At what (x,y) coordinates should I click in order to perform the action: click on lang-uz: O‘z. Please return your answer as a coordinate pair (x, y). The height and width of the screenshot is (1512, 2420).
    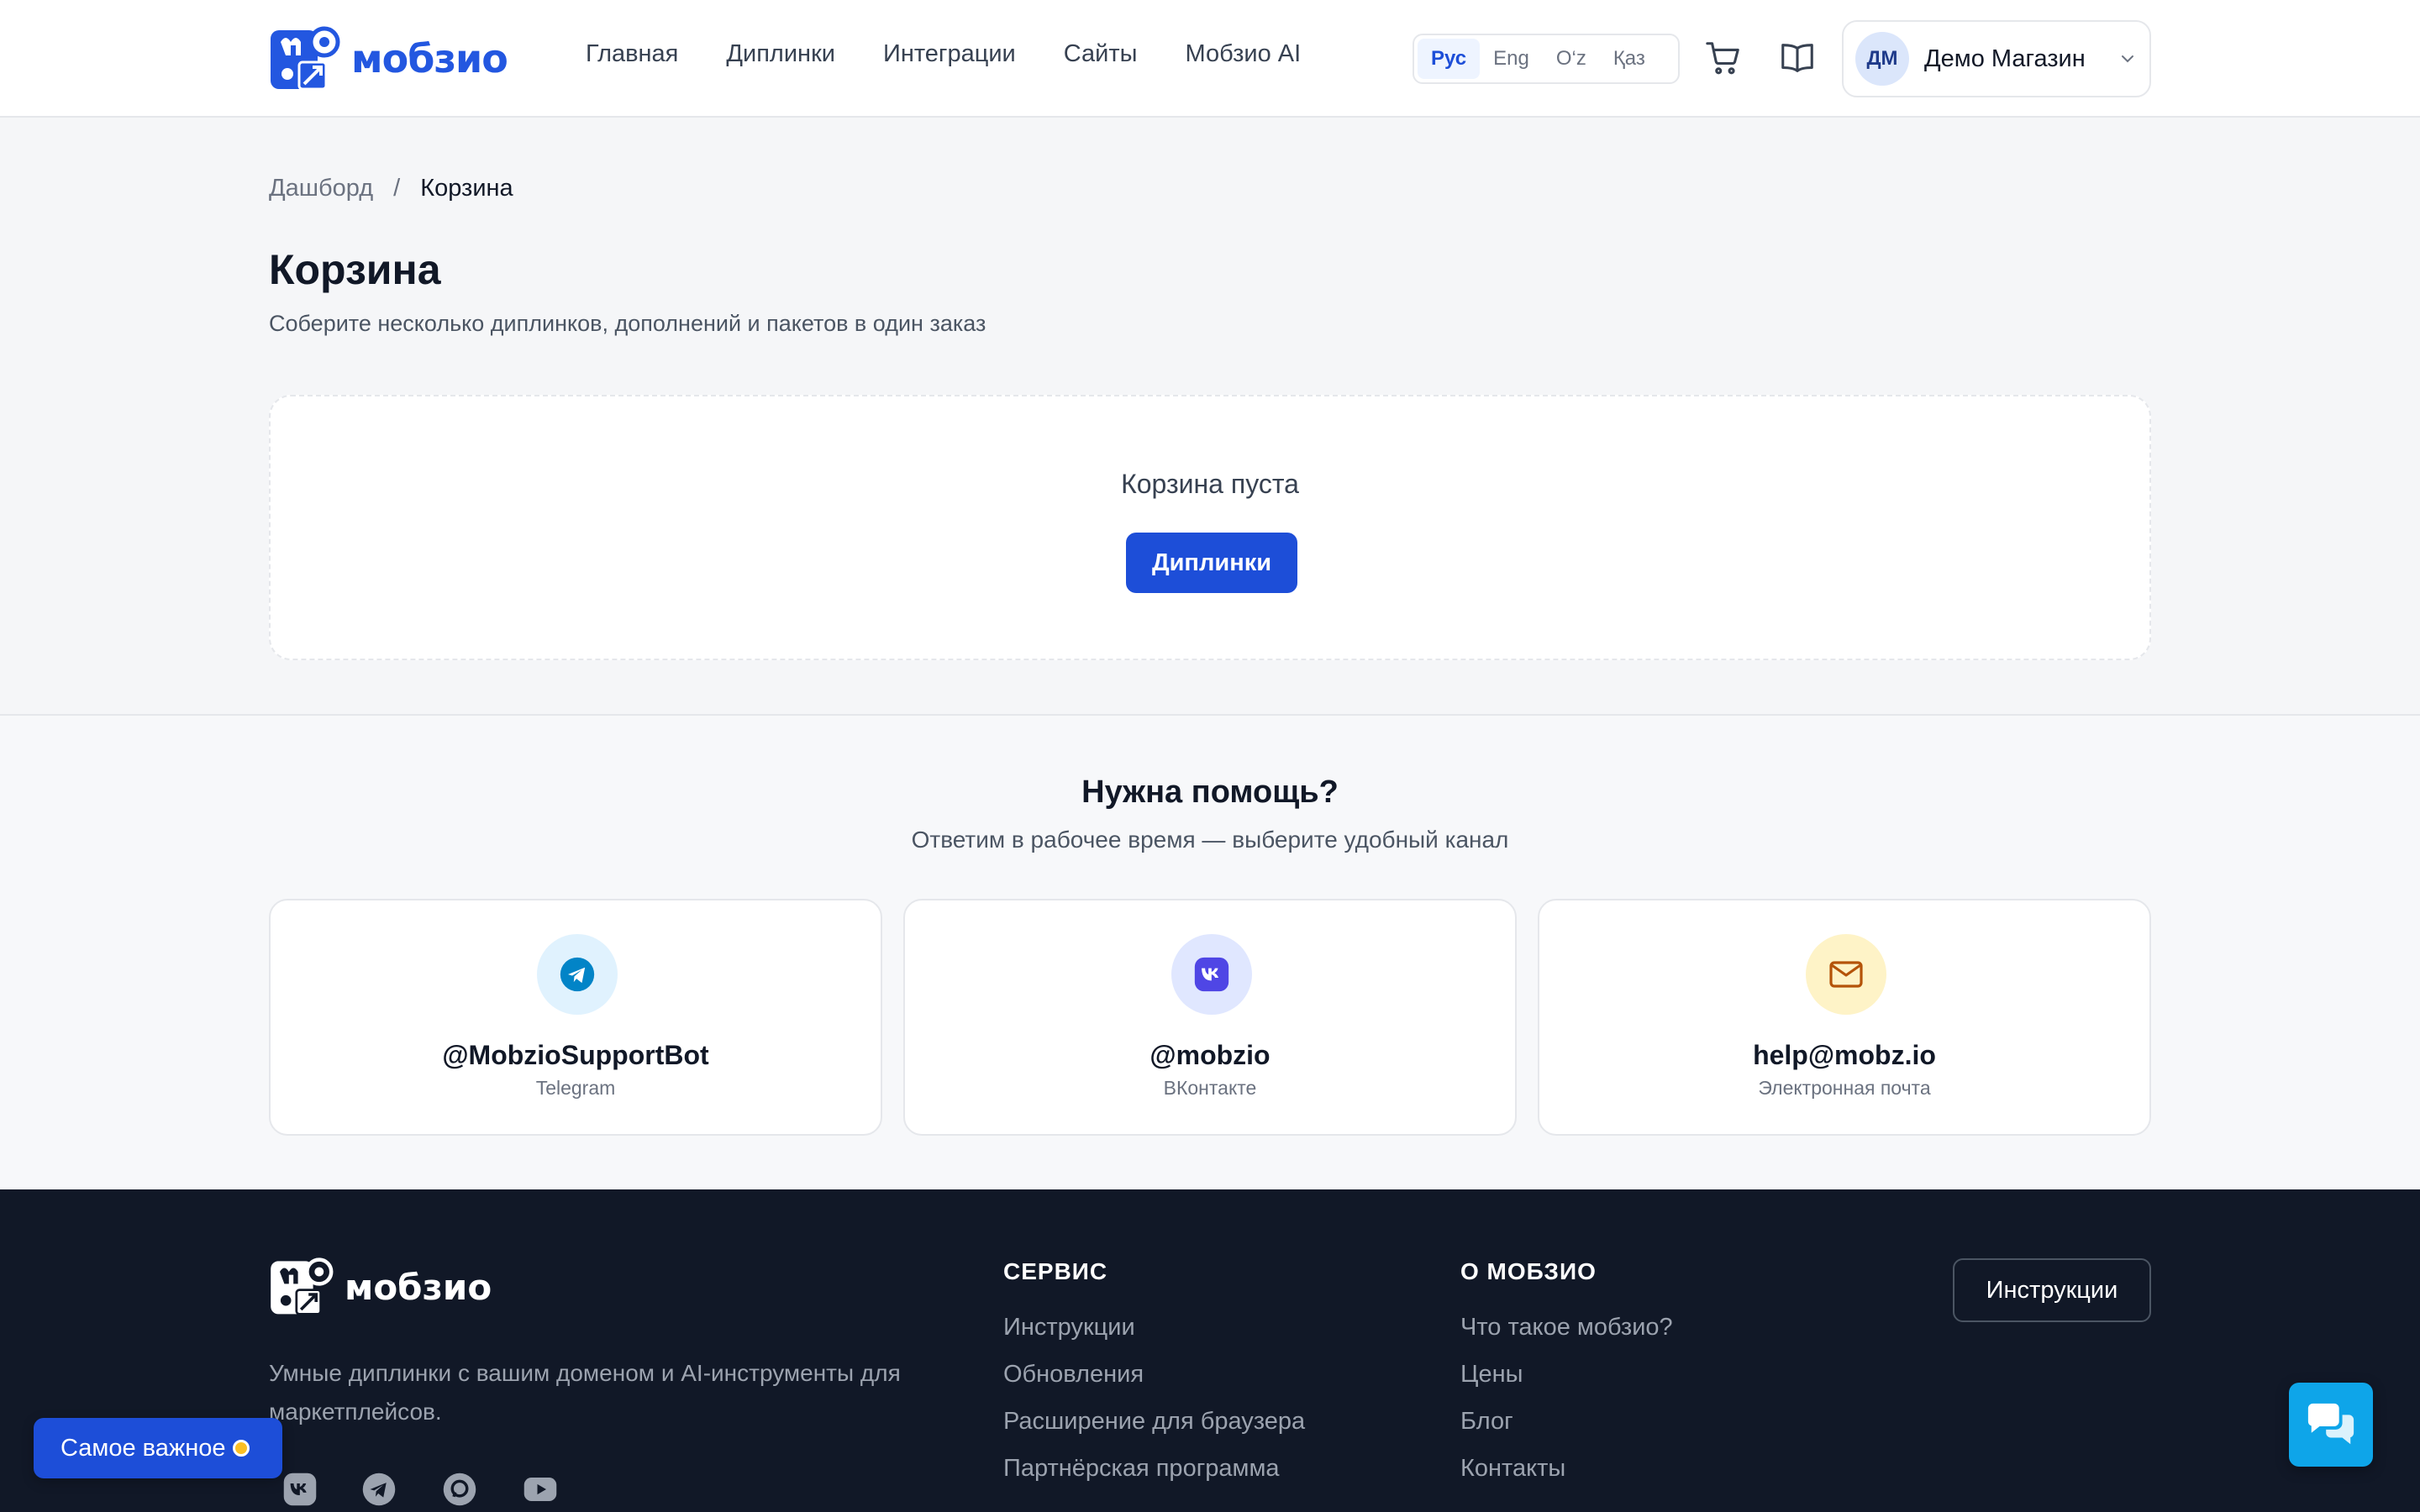
    Looking at the image, I should click on (1571, 59).